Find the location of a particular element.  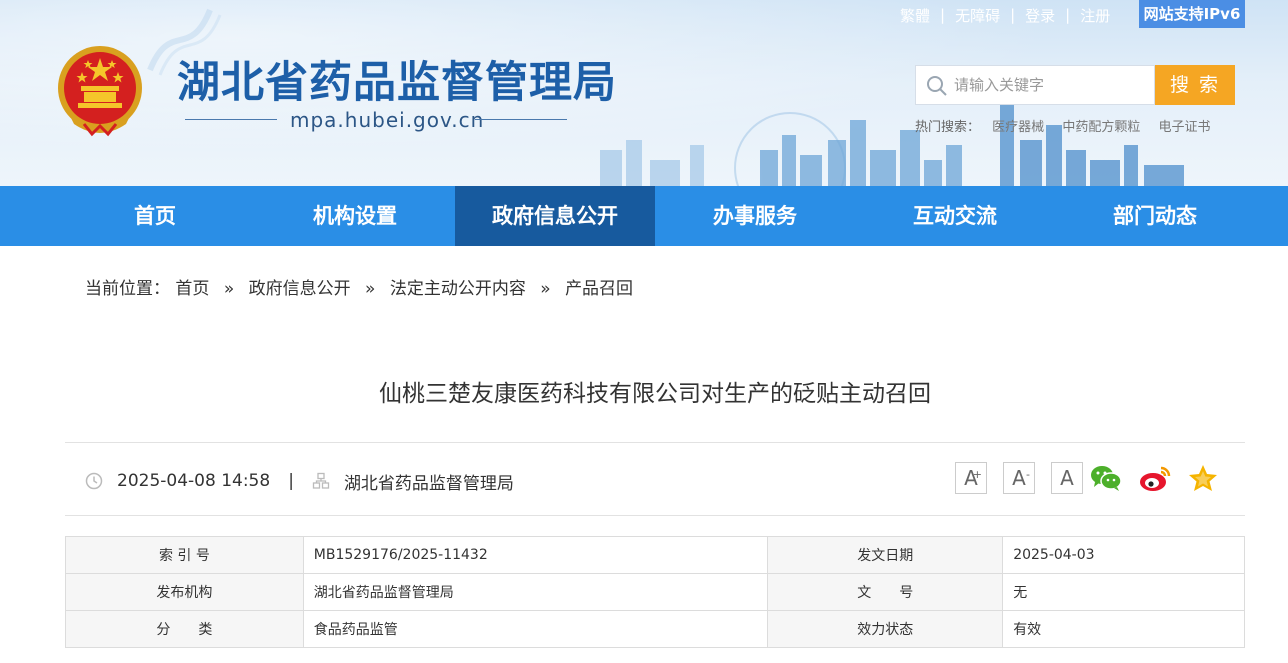

breadcrumb-label: 当前位置： is located at coordinates (127, 289).